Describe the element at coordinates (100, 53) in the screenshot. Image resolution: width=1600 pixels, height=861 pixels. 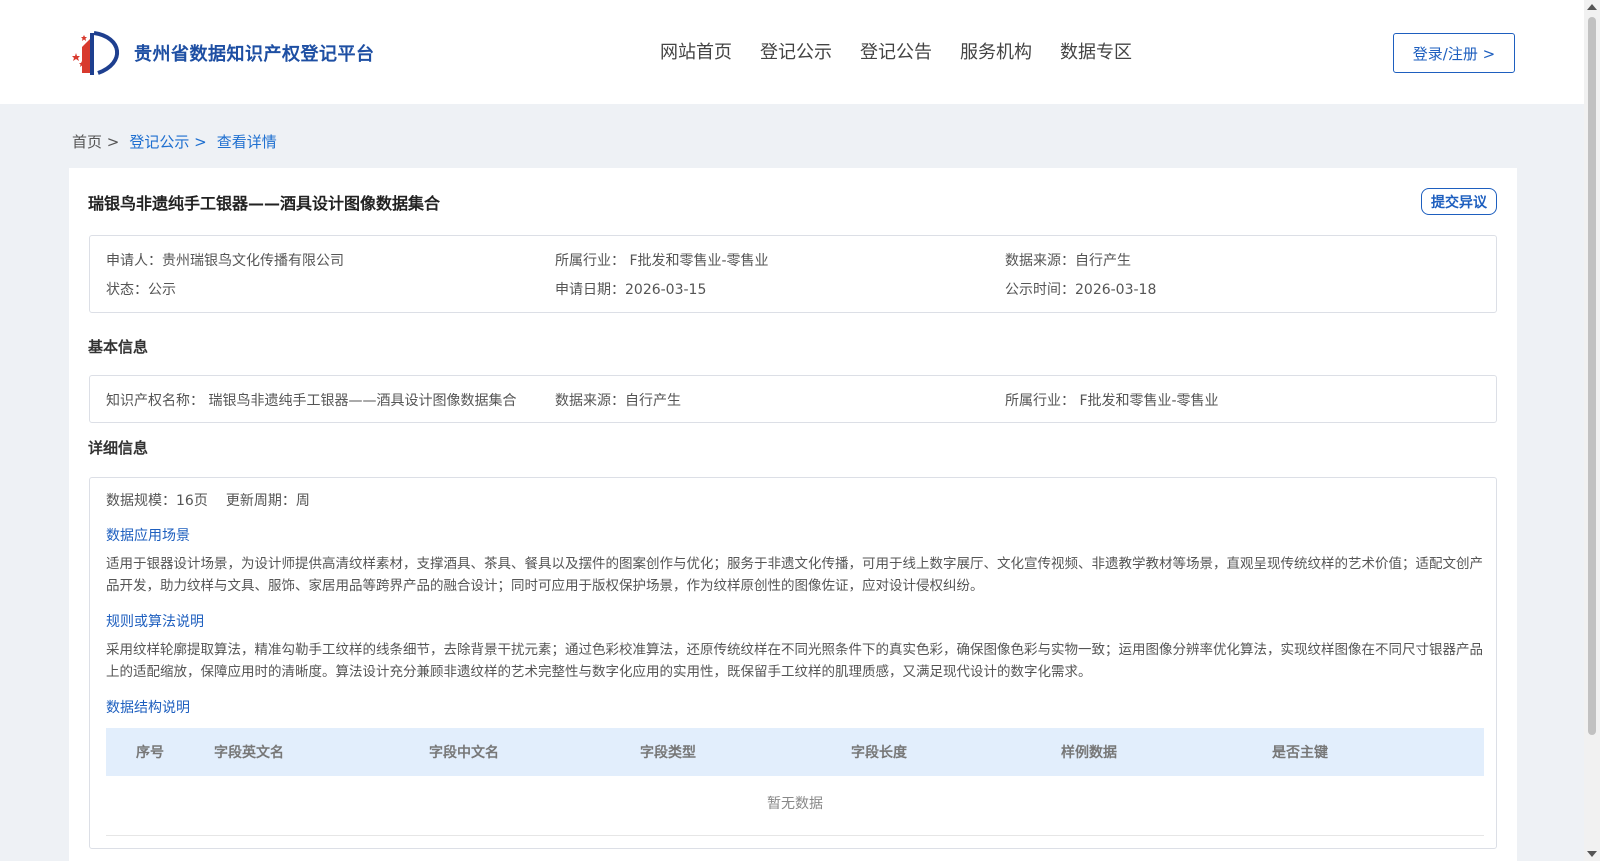
I see `logo-emblem-icon` at that location.